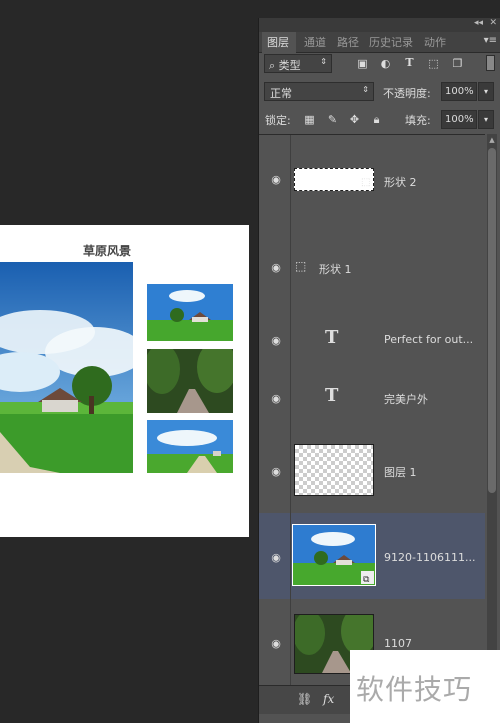 This screenshot has width=500, height=723. Describe the element at coordinates (66, 367) in the screenshot. I see `main-landscape-image` at that location.